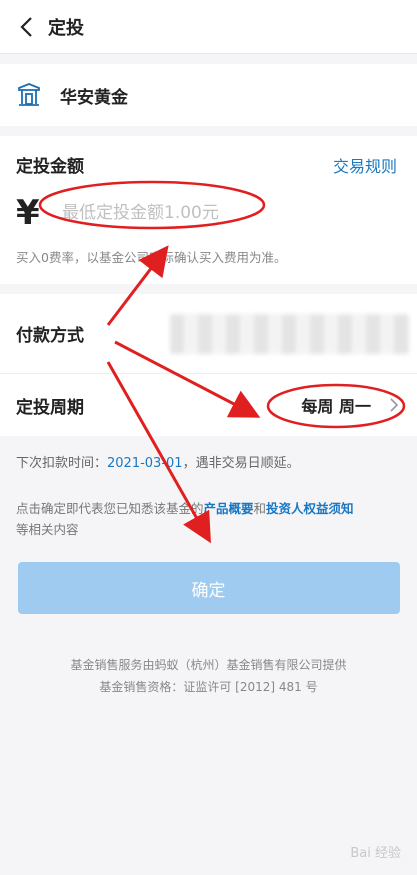  What do you see at coordinates (241, 463) in the screenshot?
I see `next-deduction-suffix: ，遇非交易日顺延。` at bounding box center [241, 463].